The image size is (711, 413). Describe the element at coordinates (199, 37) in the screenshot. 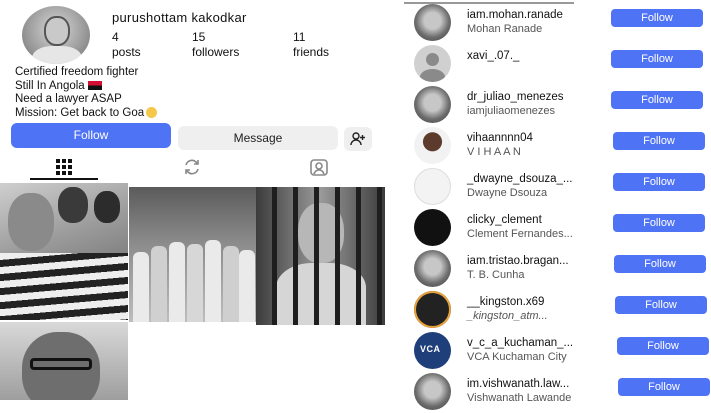

I see `stat-followers-value: 15` at that location.